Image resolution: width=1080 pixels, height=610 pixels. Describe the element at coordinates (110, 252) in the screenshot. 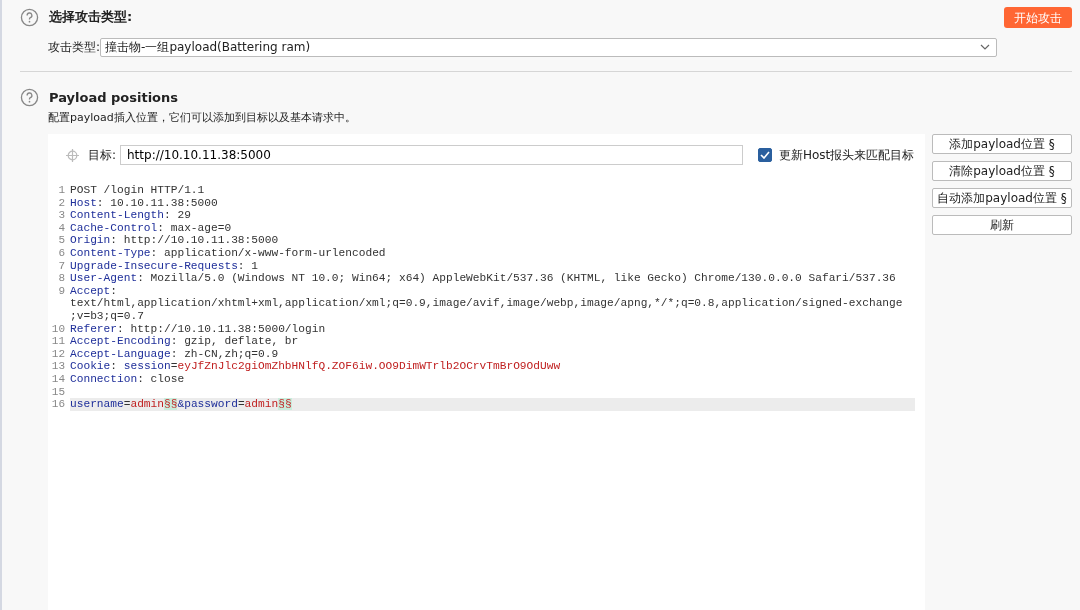

I see `header-name: Content-Type` at that location.